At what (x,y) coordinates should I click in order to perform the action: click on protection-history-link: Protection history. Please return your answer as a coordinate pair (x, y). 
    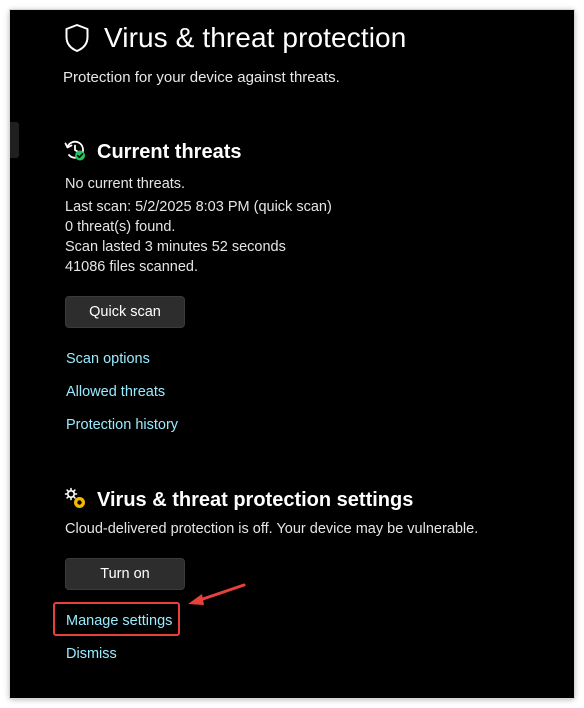
    Looking at the image, I should click on (122, 425).